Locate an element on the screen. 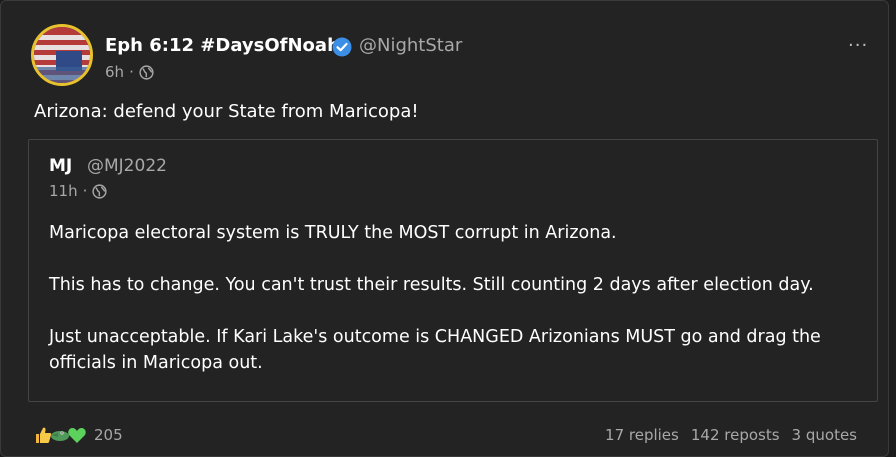 This screenshot has height=457, width=896. post-time: 6h is located at coordinates (114, 72).